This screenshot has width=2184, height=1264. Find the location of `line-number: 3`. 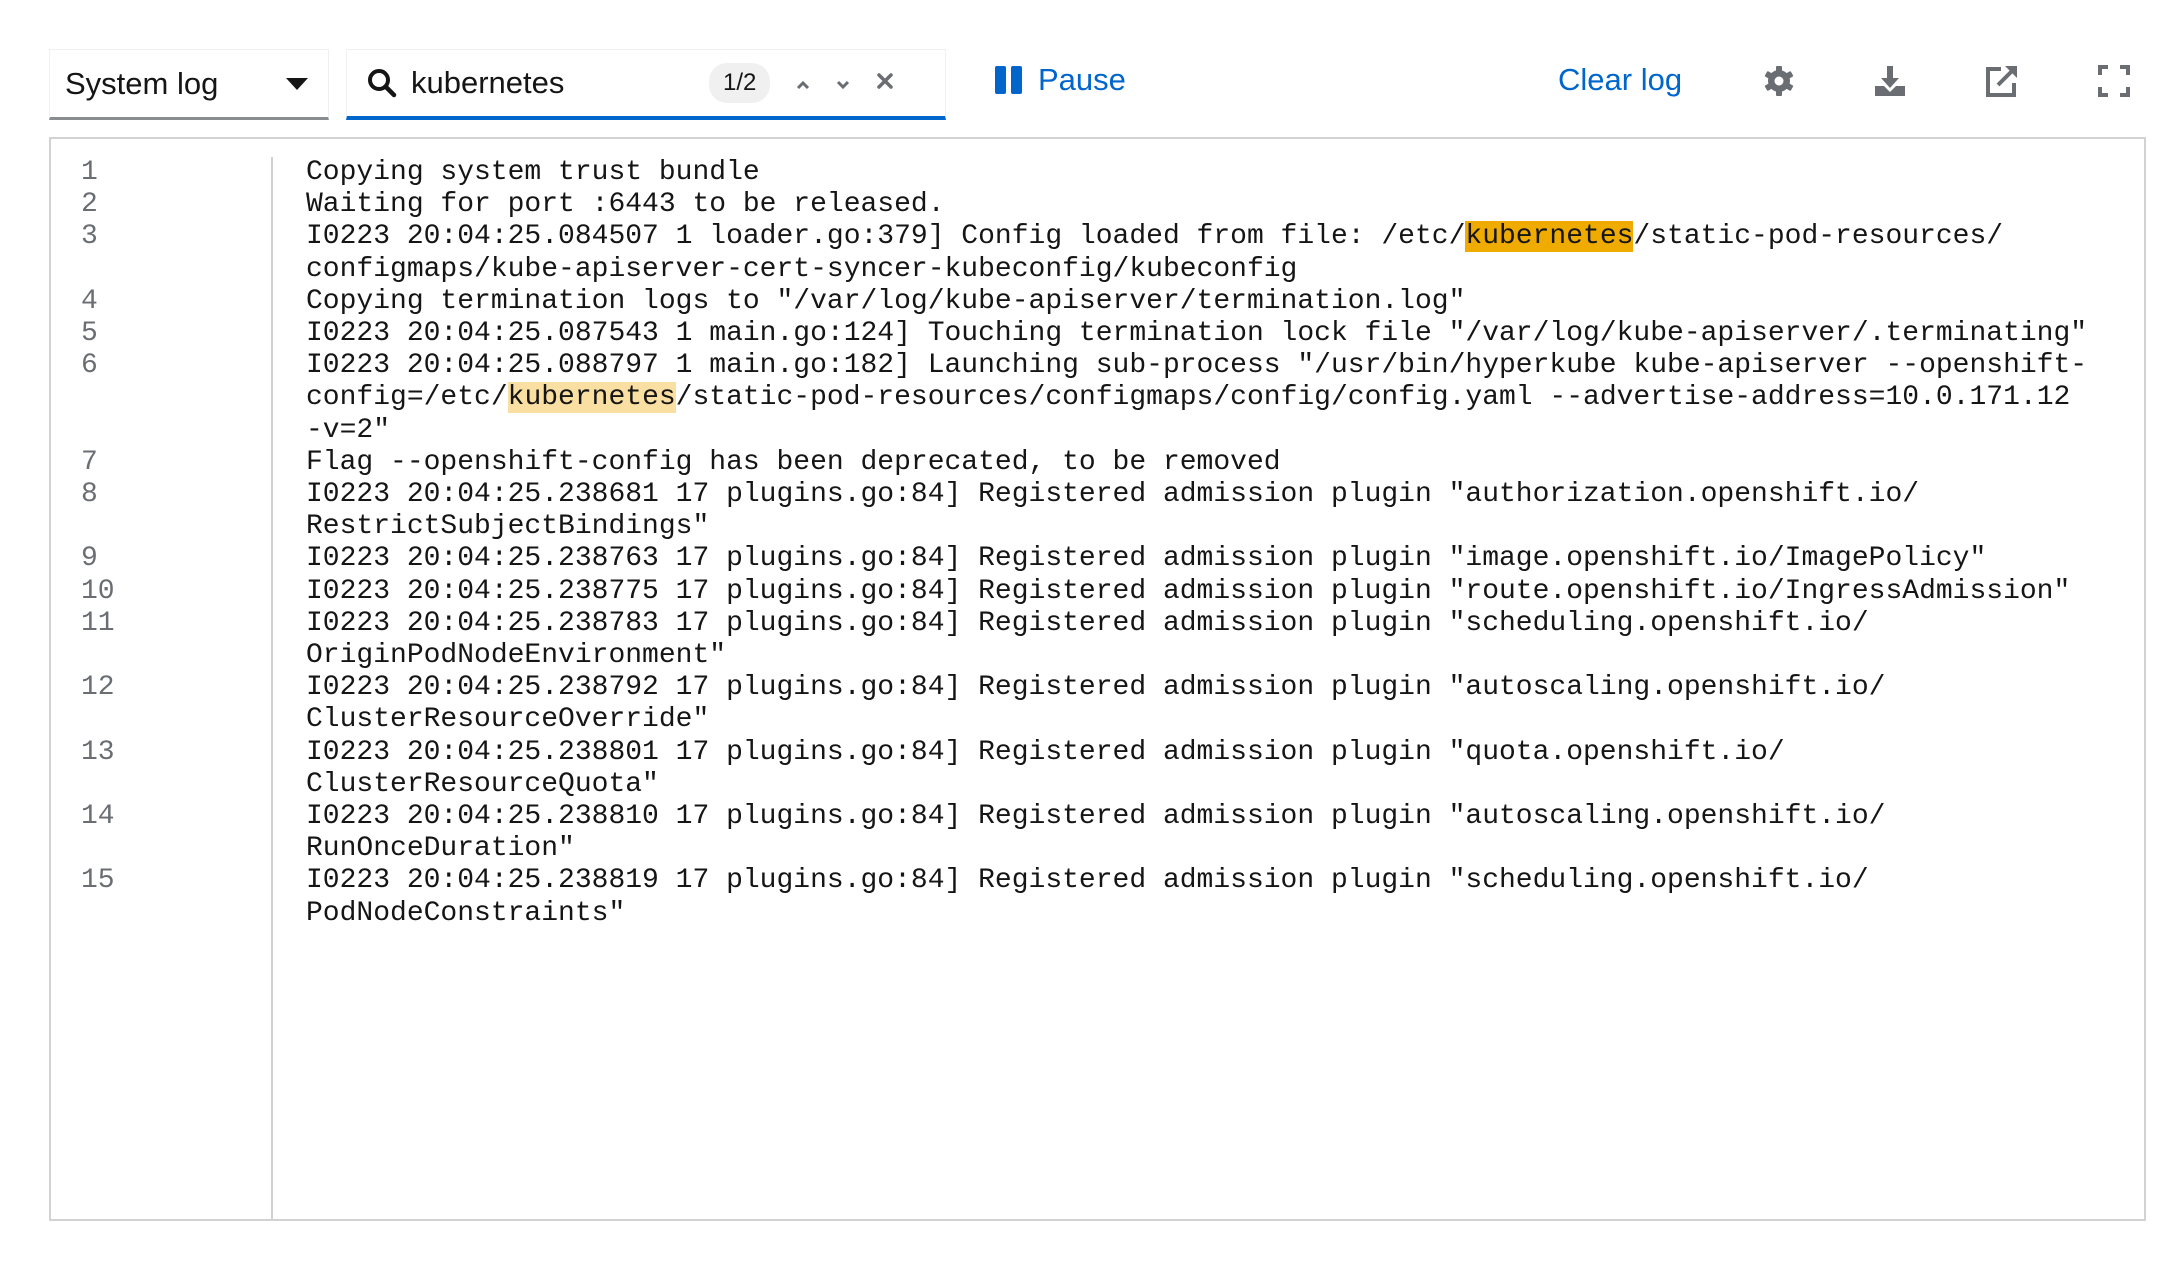

line-number: 3 is located at coordinates (89, 237).